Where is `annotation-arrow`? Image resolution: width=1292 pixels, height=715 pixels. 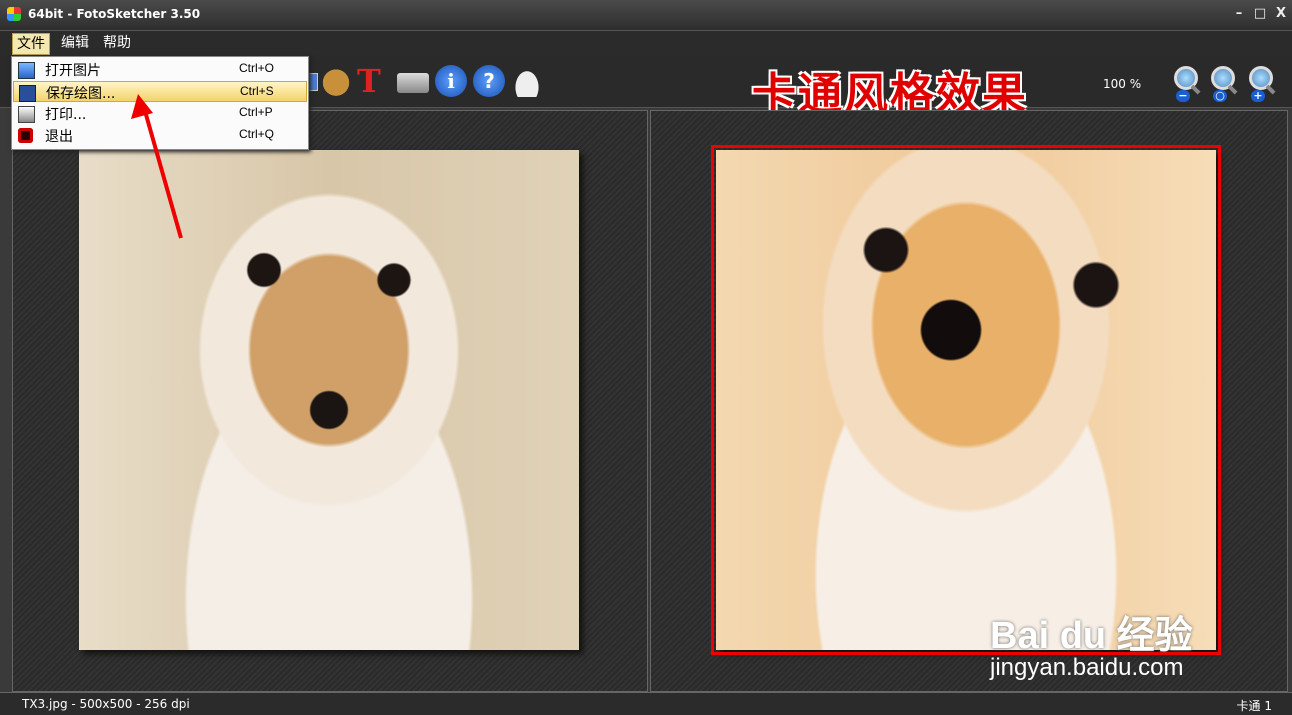 annotation-arrow is located at coordinates (157, 166).